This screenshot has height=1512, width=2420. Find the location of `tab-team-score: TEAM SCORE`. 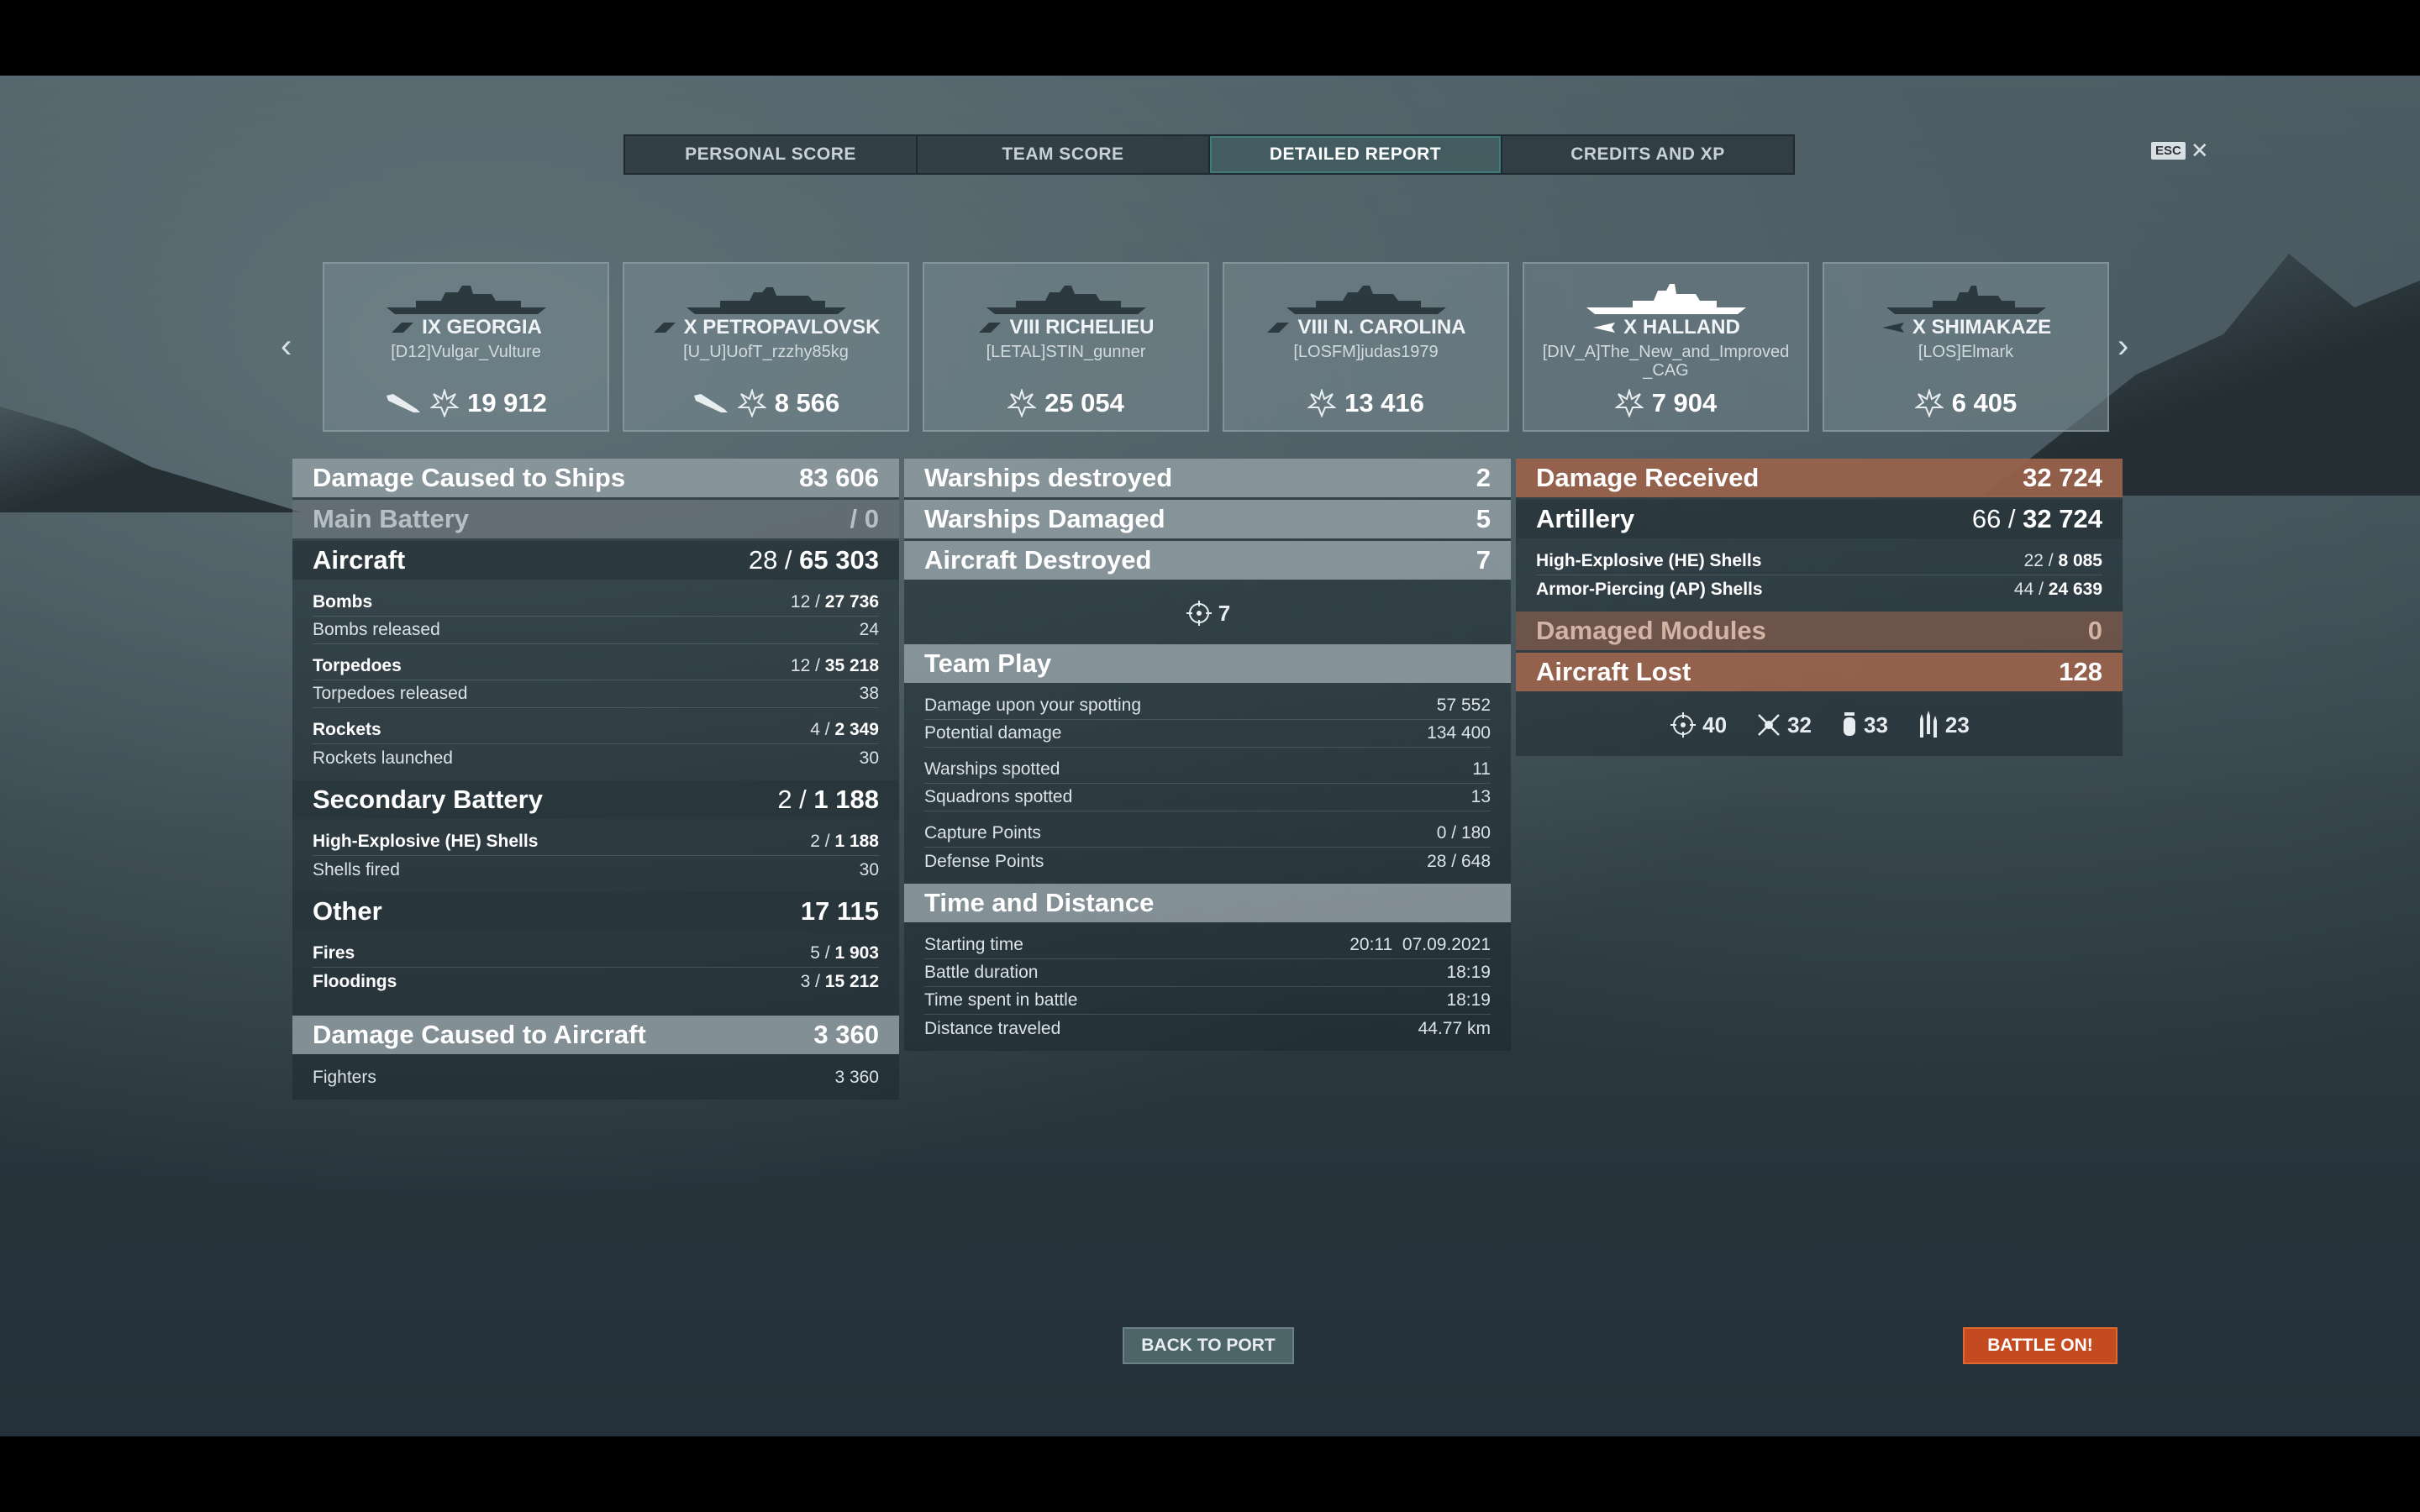

tab-team-score: TEAM SCORE is located at coordinates (1064, 154).